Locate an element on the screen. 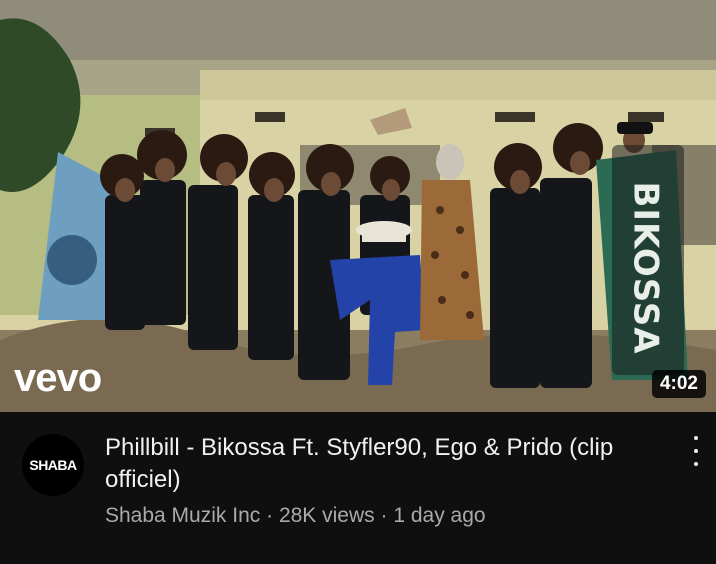 The height and width of the screenshot is (564, 716). duration-badge: 4:02 is located at coordinates (678, 384).